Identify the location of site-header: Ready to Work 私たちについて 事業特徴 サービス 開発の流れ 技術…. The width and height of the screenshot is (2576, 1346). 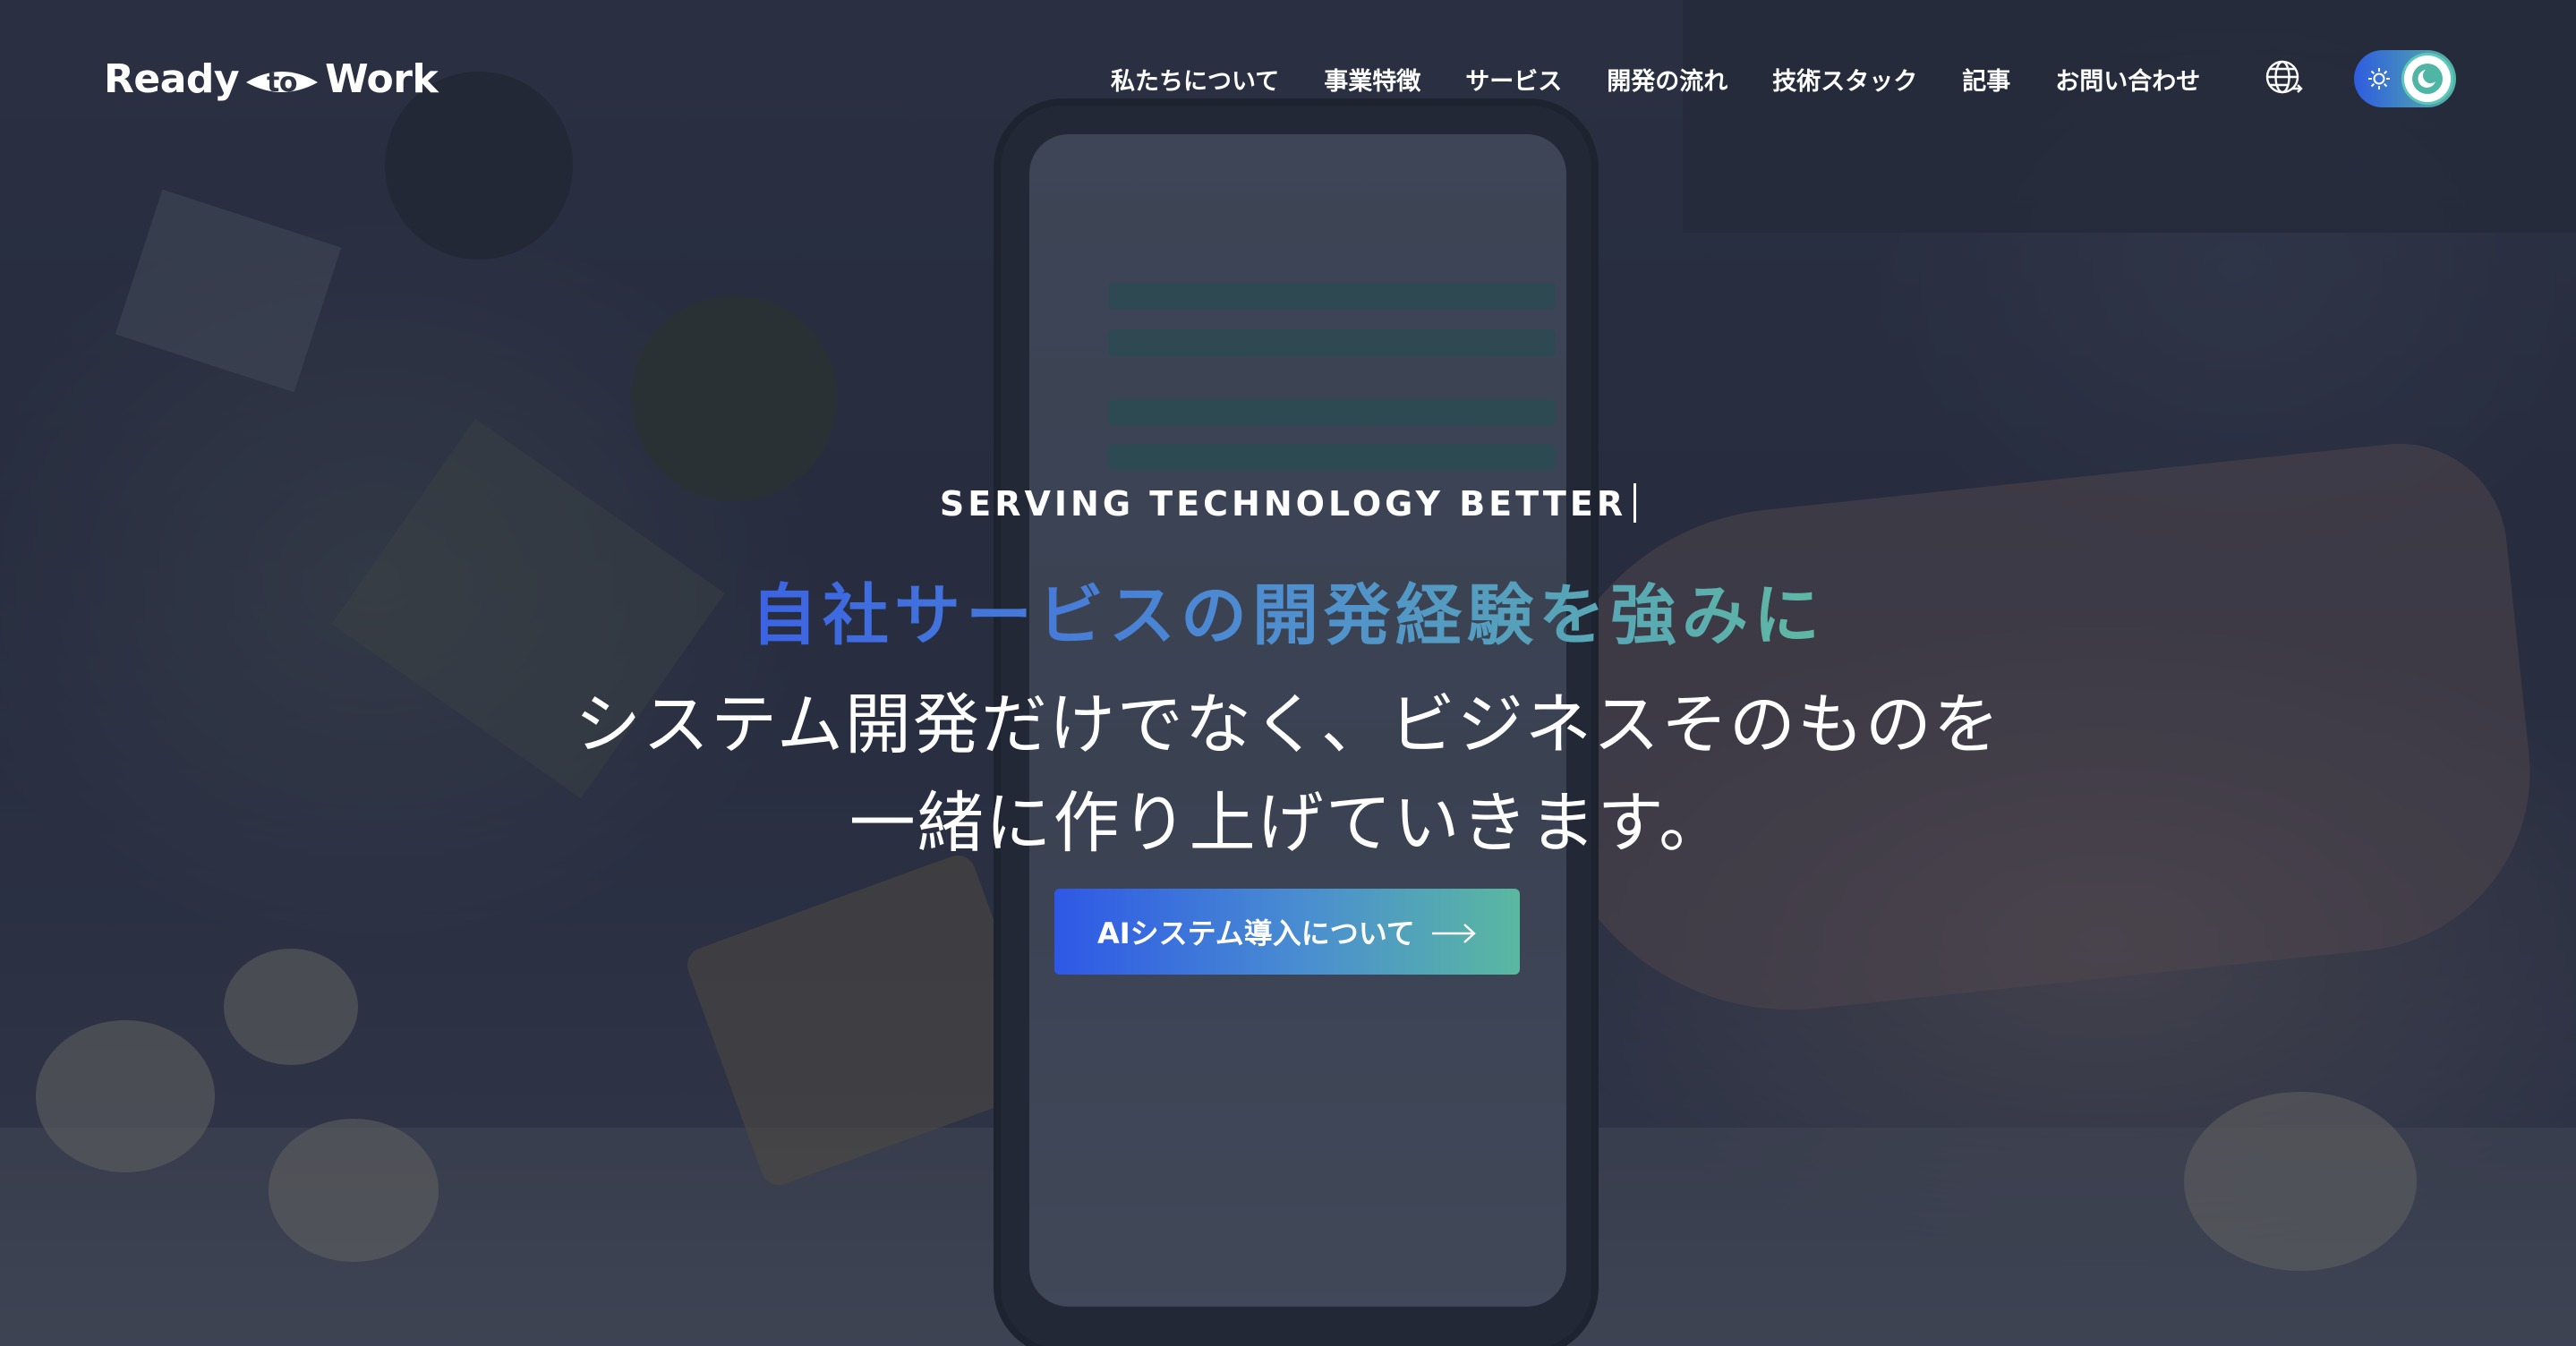
(1288, 79).